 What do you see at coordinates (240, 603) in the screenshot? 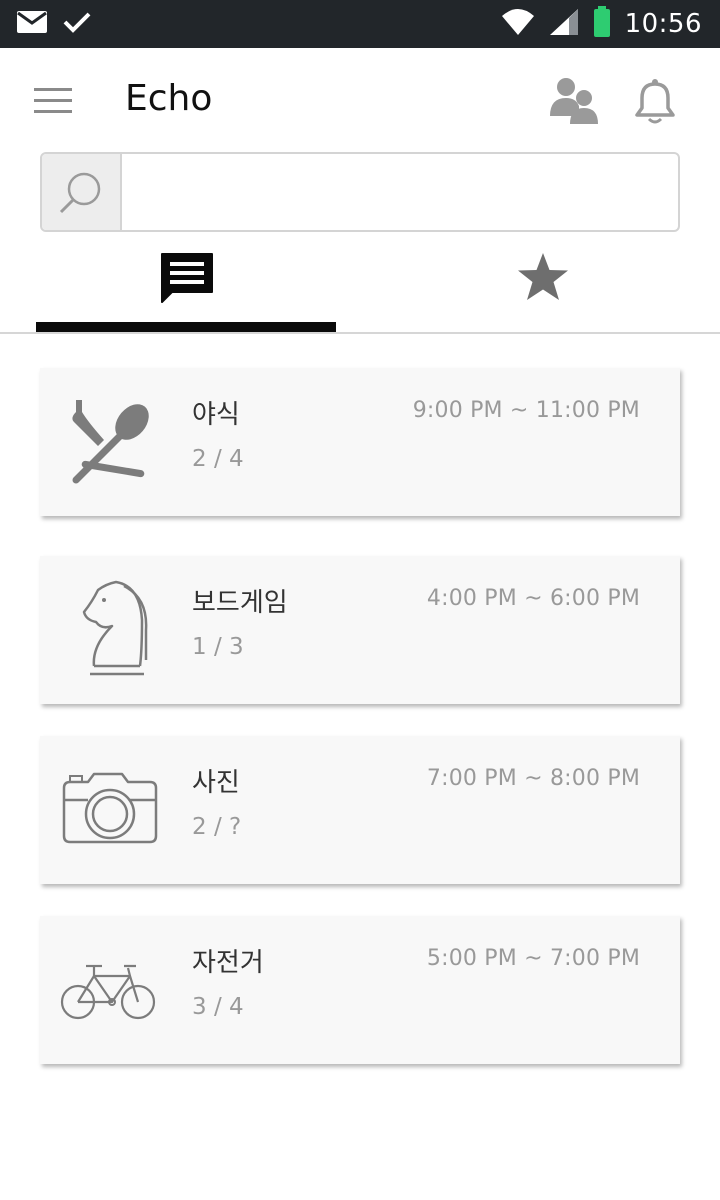
I see `card-title: 보드게임` at bounding box center [240, 603].